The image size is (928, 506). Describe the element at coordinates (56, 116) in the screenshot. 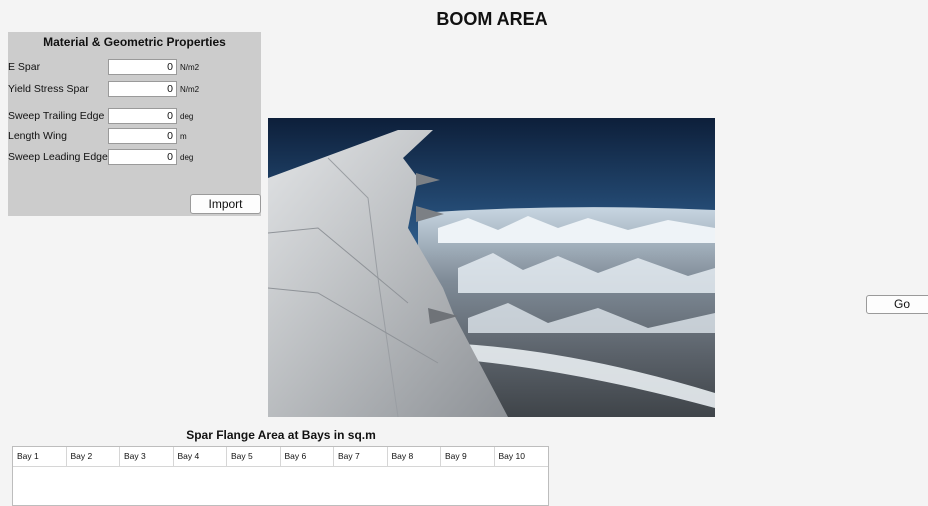

I see `sweep-trailing-edge-label: Sweep Trailing Edge` at that location.